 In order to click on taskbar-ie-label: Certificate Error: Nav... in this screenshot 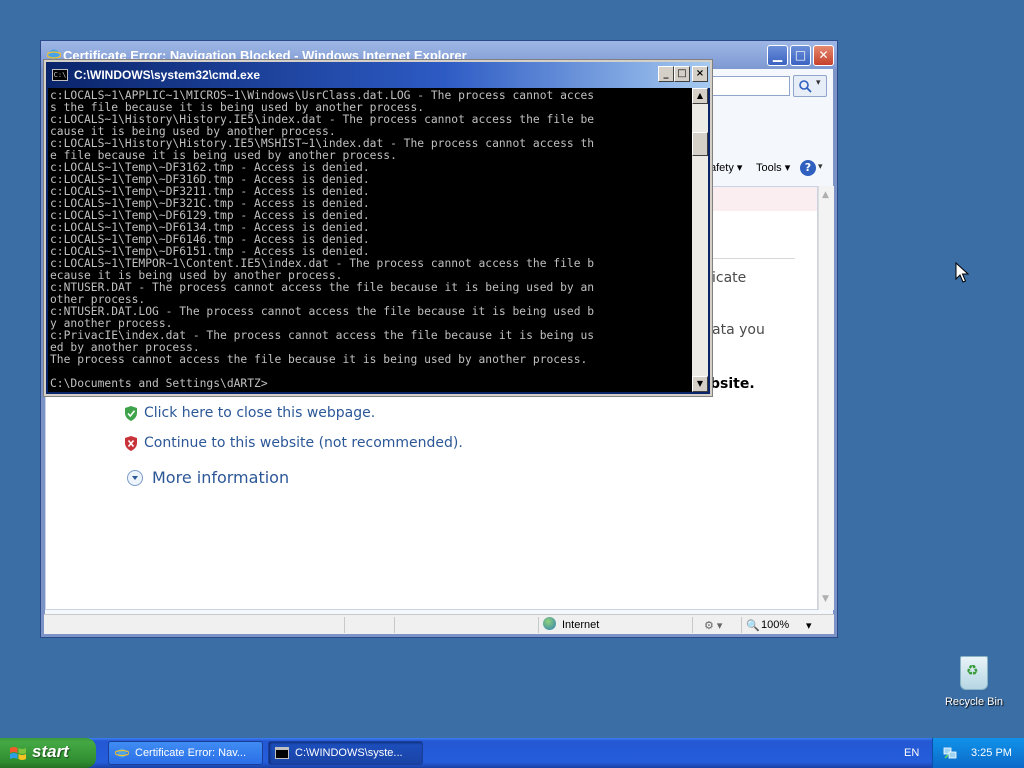, I will do `click(191, 753)`.